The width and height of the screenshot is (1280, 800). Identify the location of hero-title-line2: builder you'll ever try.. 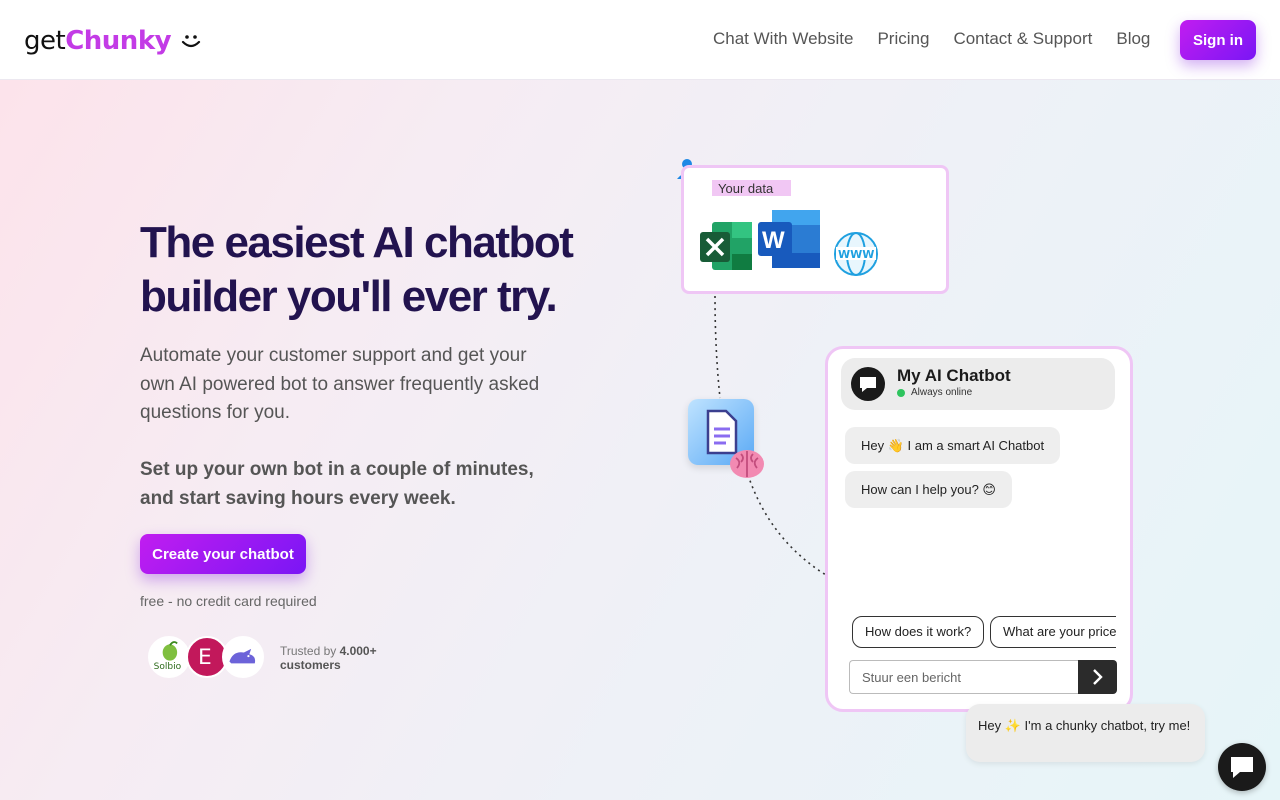
(349, 296).